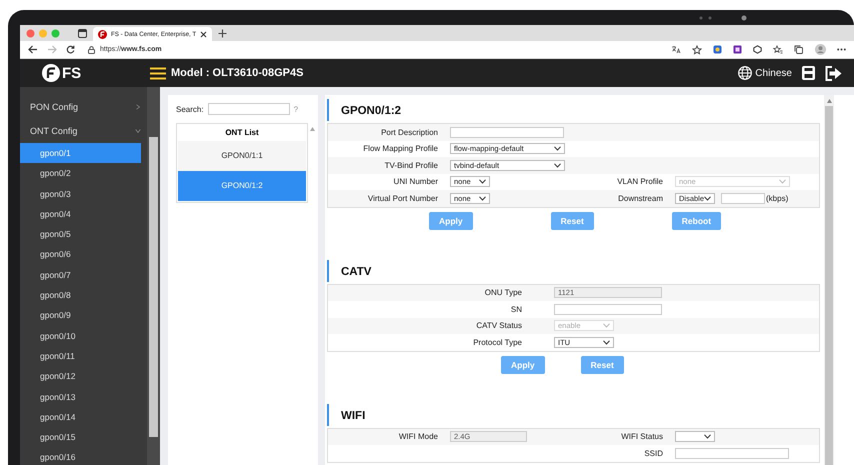 The height and width of the screenshot is (465, 854). Describe the element at coordinates (503, 293) in the screenshot. I see `field-label: ONU Type` at that location.